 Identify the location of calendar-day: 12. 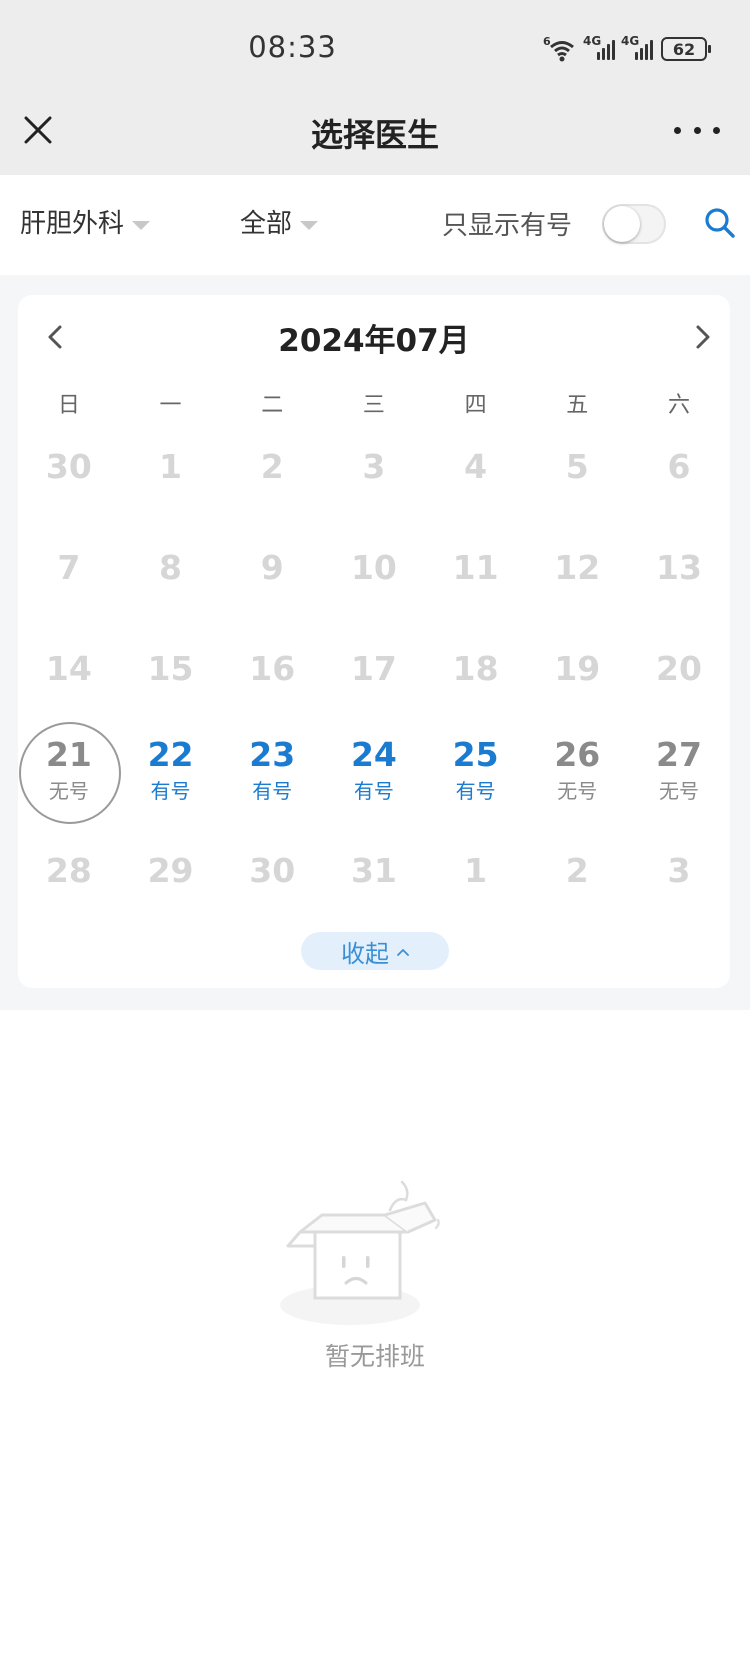
(577, 568).